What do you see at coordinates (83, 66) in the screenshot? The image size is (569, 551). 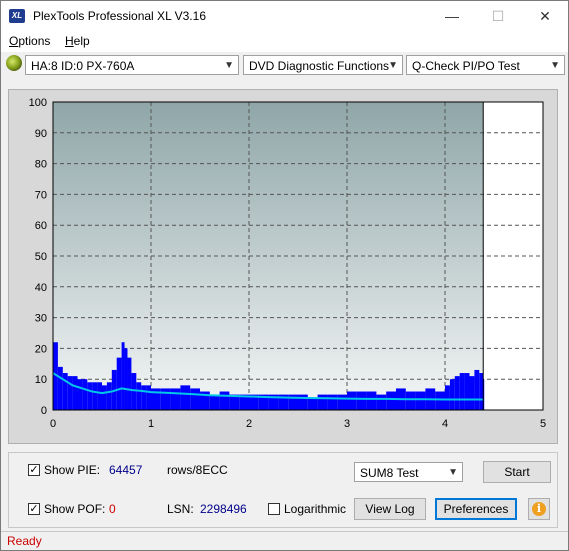 I see `drive-select-value: HA:8 ID:0 PX-760A` at bounding box center [83, 66].